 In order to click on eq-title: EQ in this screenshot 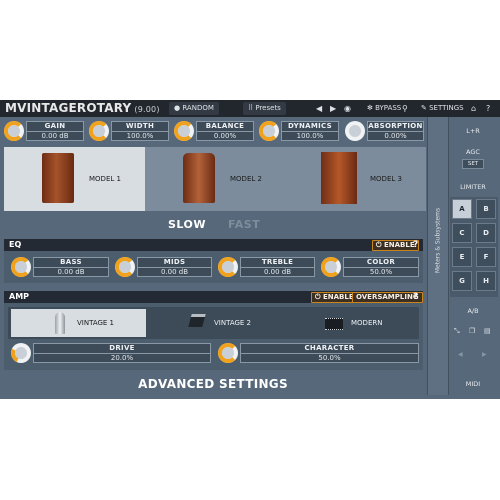, I will do `click(15, 244)`.